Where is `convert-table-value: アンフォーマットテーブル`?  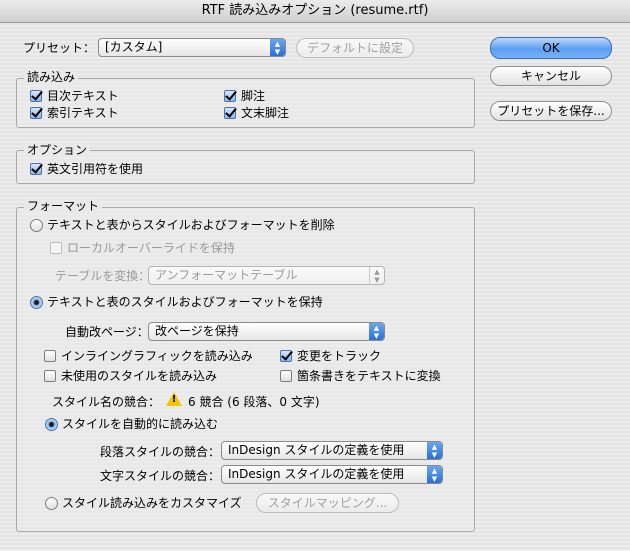 convert-table-value: アンフォーマットテーブル is located at coordinates (226, 275).